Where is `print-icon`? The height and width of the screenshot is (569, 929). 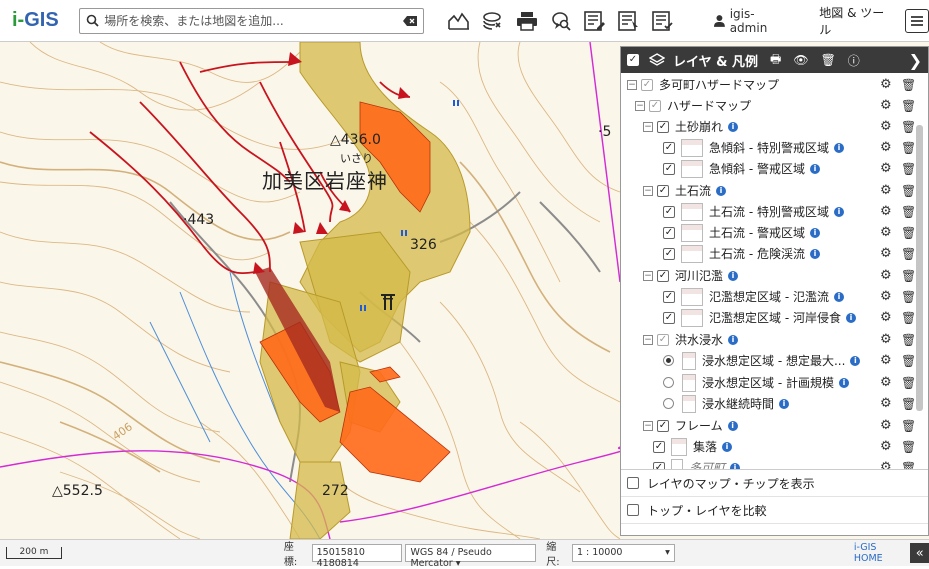
print-icon is located at coordinates (527, 21).